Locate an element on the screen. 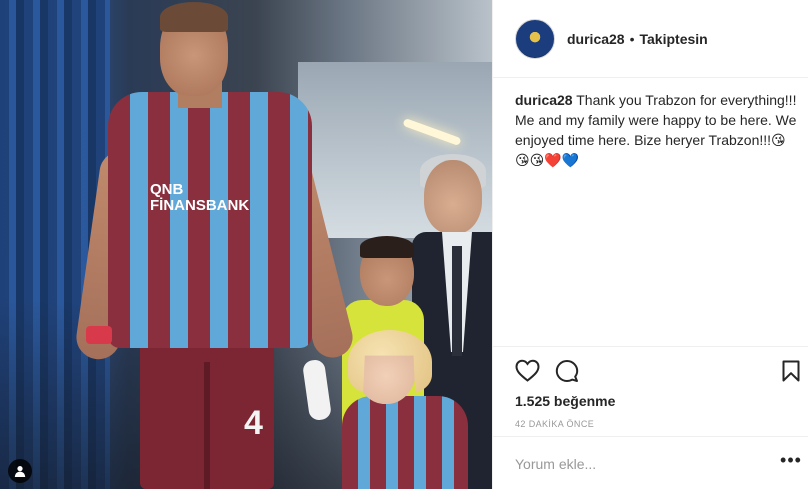  more-dots-icon: ••• is located at coordinates (791, 460).